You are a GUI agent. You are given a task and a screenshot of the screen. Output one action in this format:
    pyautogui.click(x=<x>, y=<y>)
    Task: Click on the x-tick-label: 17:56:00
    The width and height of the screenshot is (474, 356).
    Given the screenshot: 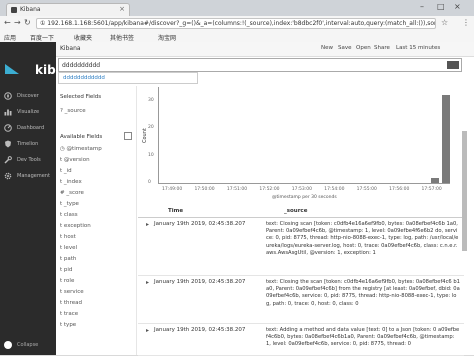 What is the action you would take?
    pyautogui.click(x=399, y=189)
    